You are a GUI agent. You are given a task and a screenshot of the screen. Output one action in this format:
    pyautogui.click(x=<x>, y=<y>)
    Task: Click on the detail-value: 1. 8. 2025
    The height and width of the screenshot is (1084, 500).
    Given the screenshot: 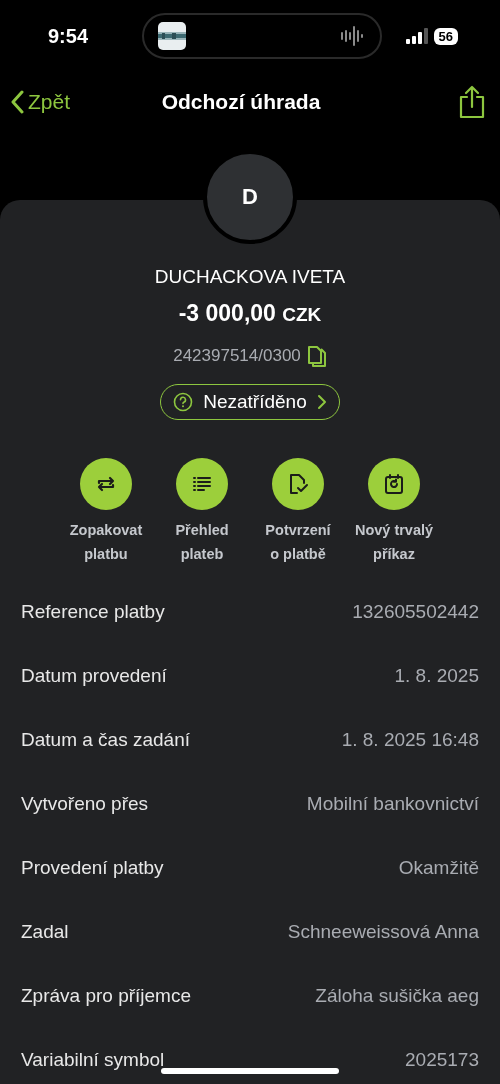 What is the action you would take?
    pyautogui.click(x=436, y=676)
    